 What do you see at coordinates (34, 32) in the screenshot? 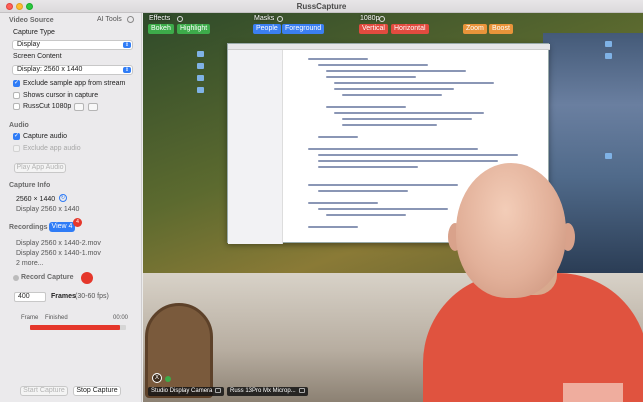
I see `capture-type-label: Capture Type` at bounding box center [34, 32].